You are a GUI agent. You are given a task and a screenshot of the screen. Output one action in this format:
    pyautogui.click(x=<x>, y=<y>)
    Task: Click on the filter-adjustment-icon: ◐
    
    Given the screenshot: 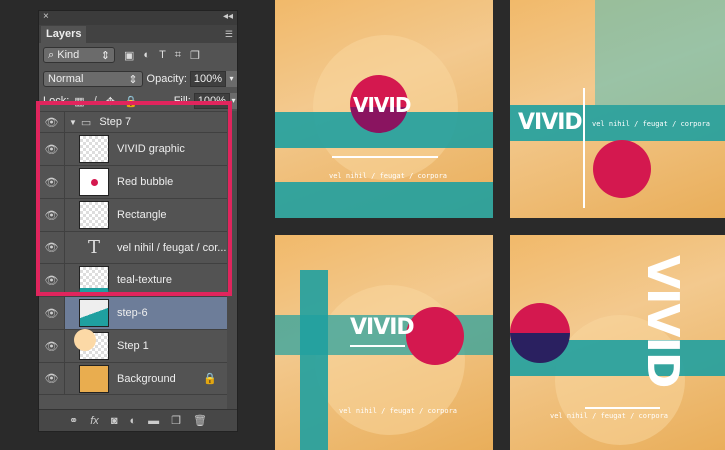 What is the action you would take?
    pyautogui.click(x=146, y=55)
    